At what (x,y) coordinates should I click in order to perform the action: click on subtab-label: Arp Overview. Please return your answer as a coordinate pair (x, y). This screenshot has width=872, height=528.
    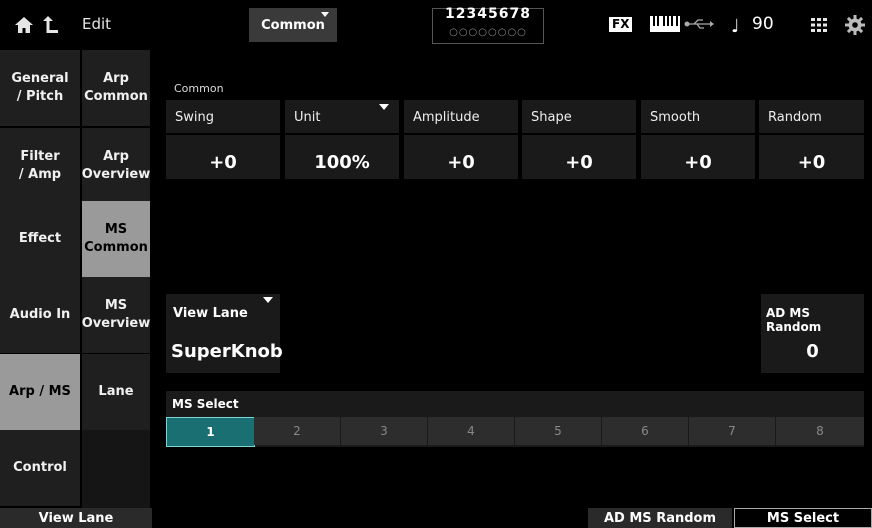
    Looking at the image, I should click on (116, 165).